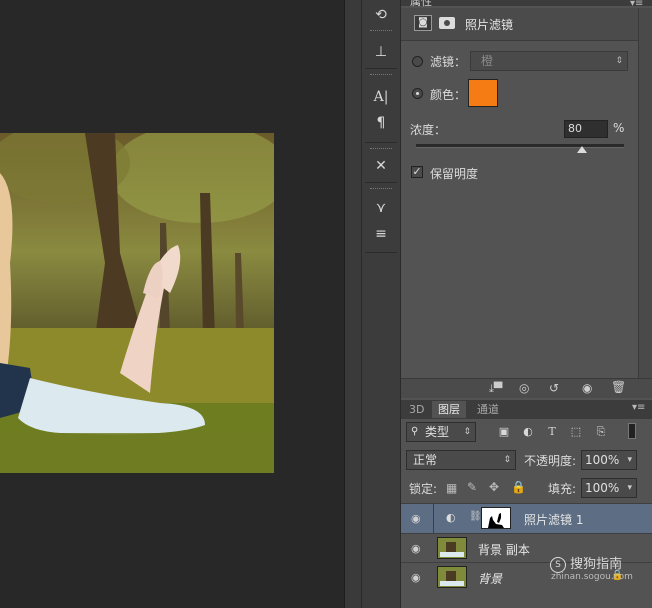 The image size is (652, 608). What do you see at coordinates (433, 518) in the screenshot?
I see `divider` at bounding box center [433, 518].